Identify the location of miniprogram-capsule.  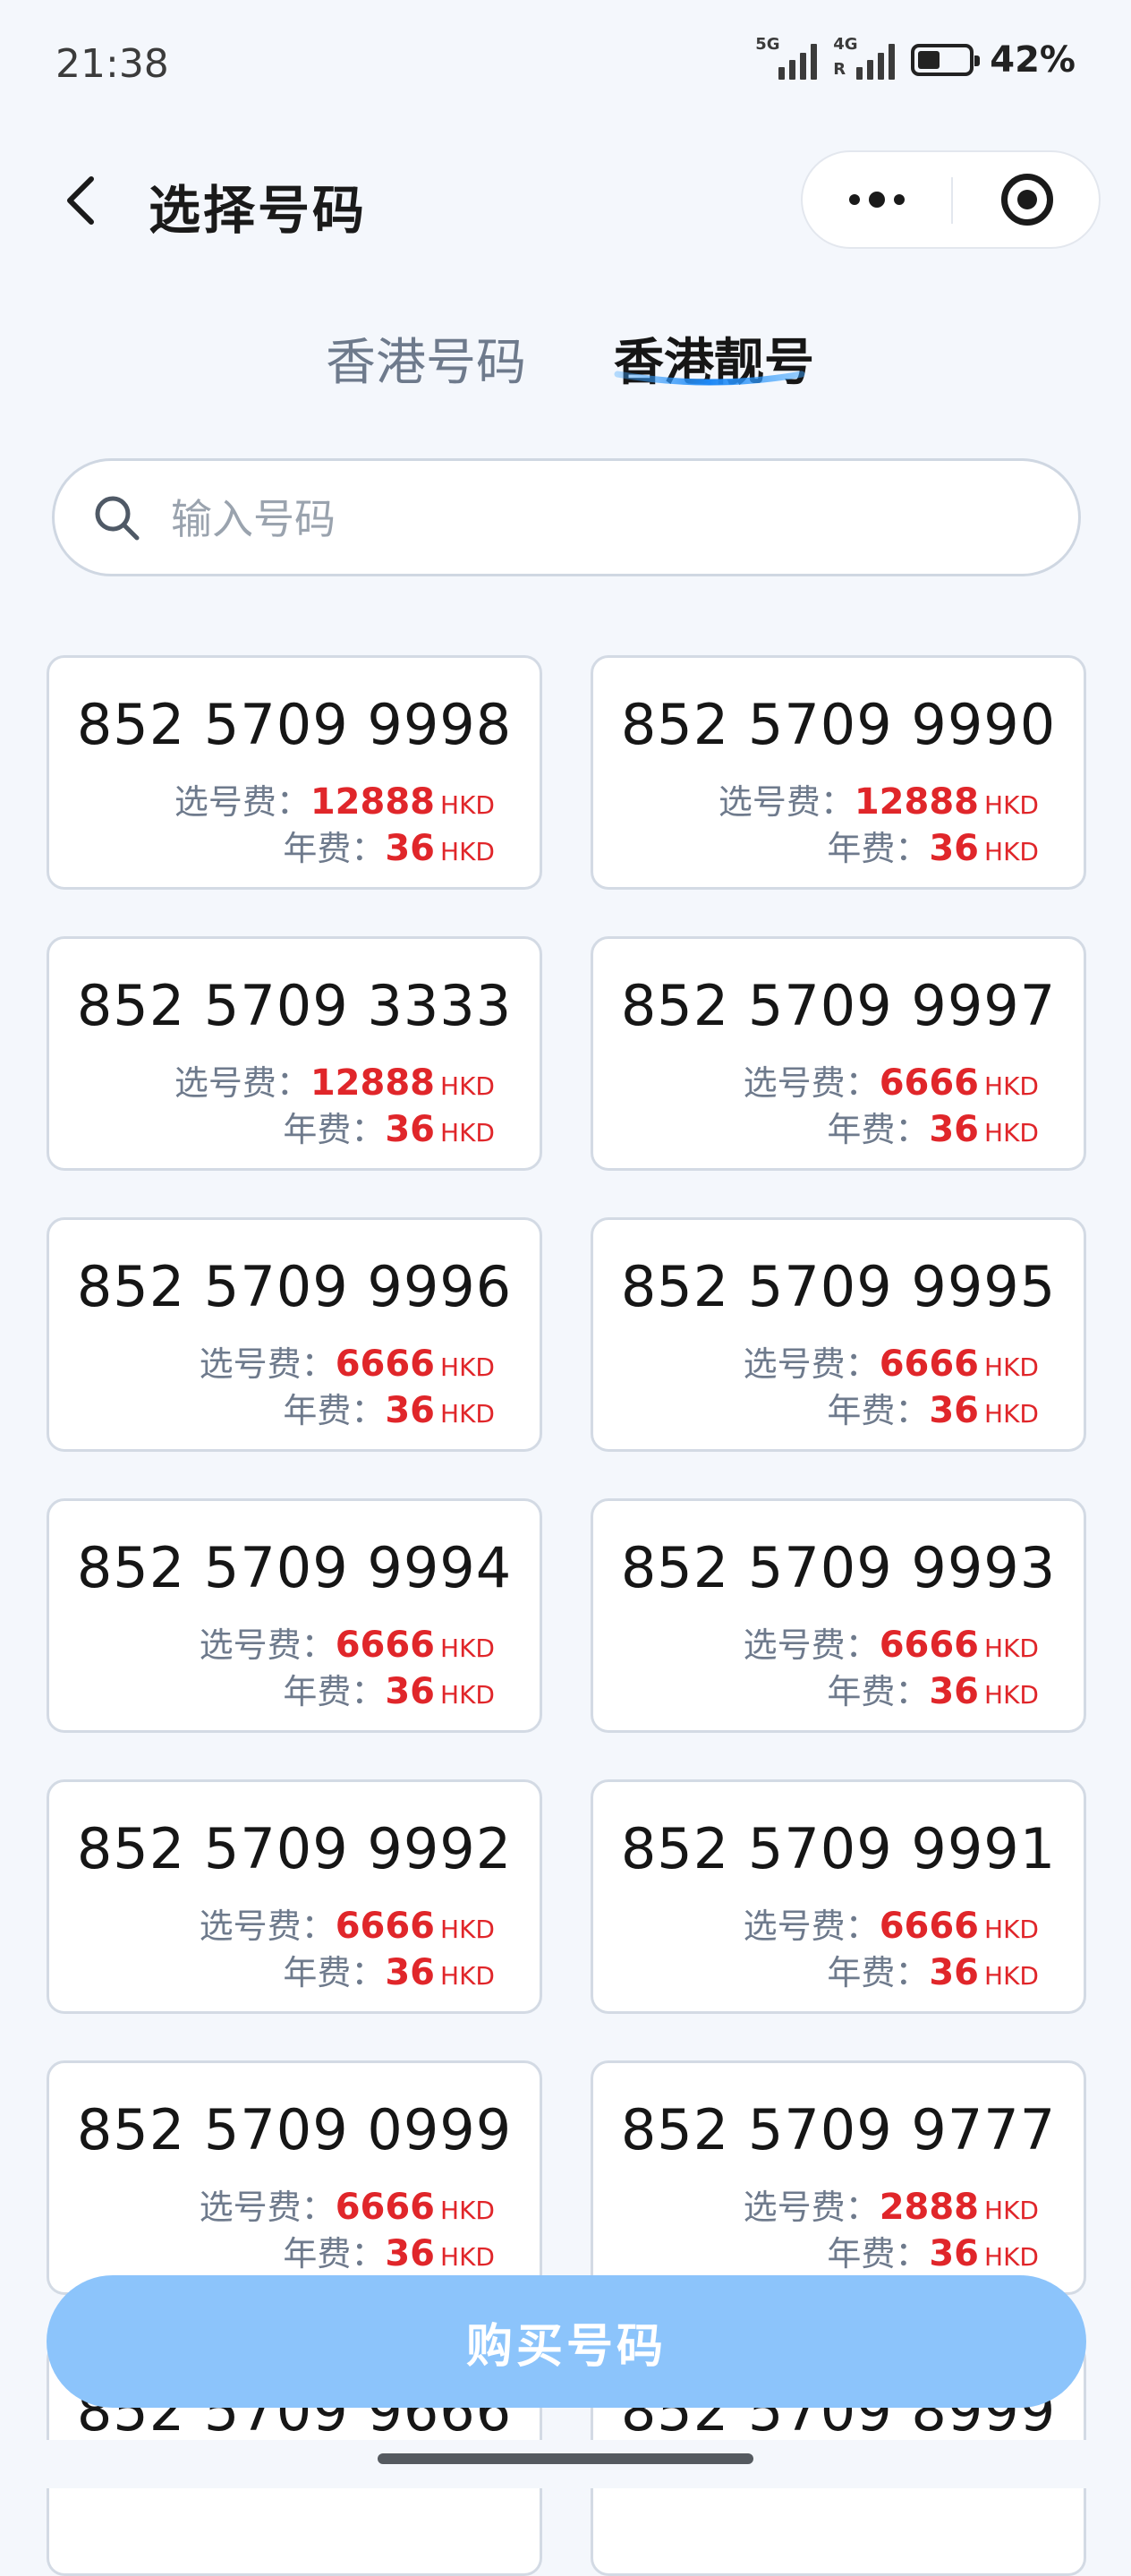
(951, 199).